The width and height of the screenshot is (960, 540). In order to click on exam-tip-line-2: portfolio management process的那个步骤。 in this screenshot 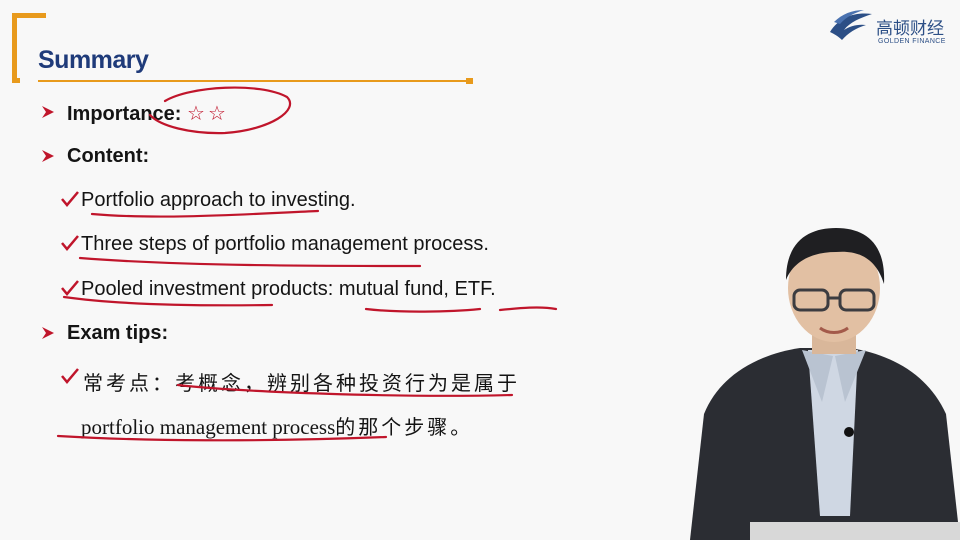, I will do `click(277, 425)`.